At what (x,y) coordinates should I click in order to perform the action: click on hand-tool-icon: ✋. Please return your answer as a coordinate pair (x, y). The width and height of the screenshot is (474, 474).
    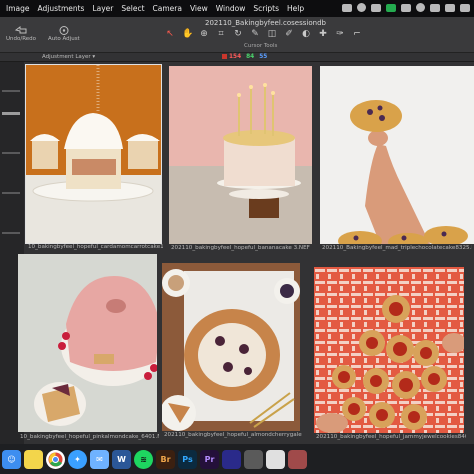
    Looking at the image, I should click on (187, 34).